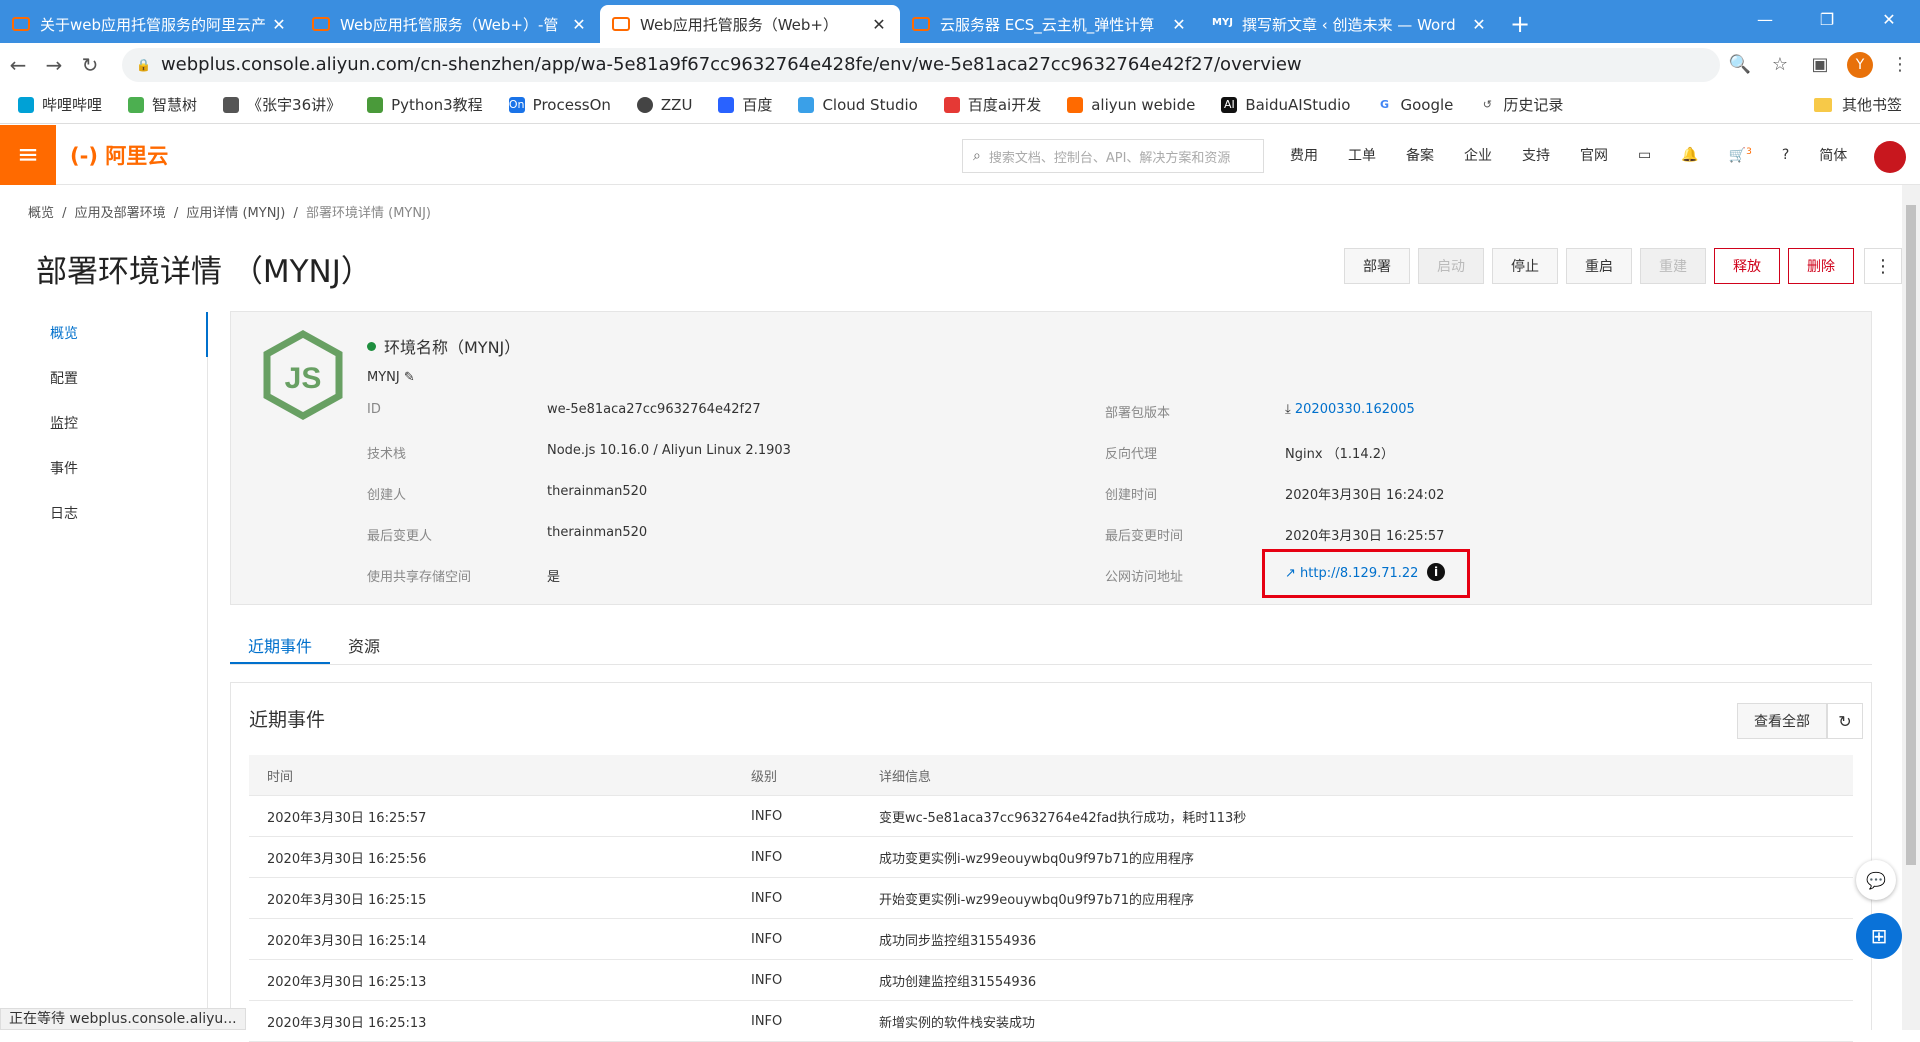  What do you see at coordinates (1525, 266) in the screenshot?
I see `stop-button: 停止` at bounding box center [1525, 266].